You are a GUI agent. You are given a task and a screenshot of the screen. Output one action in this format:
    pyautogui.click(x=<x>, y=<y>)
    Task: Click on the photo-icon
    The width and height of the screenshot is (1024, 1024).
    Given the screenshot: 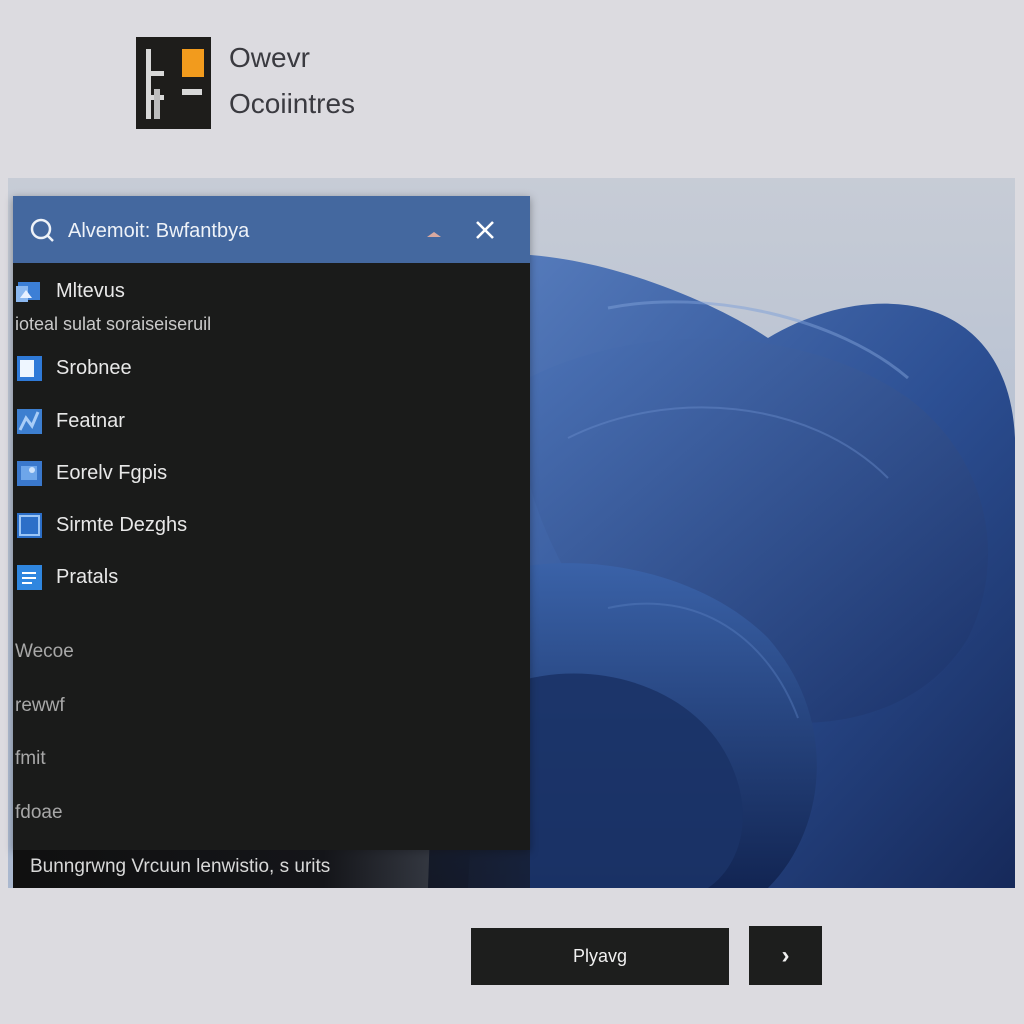 What is the action you would take?
    pyautogui.click(x=29, y=473)
    